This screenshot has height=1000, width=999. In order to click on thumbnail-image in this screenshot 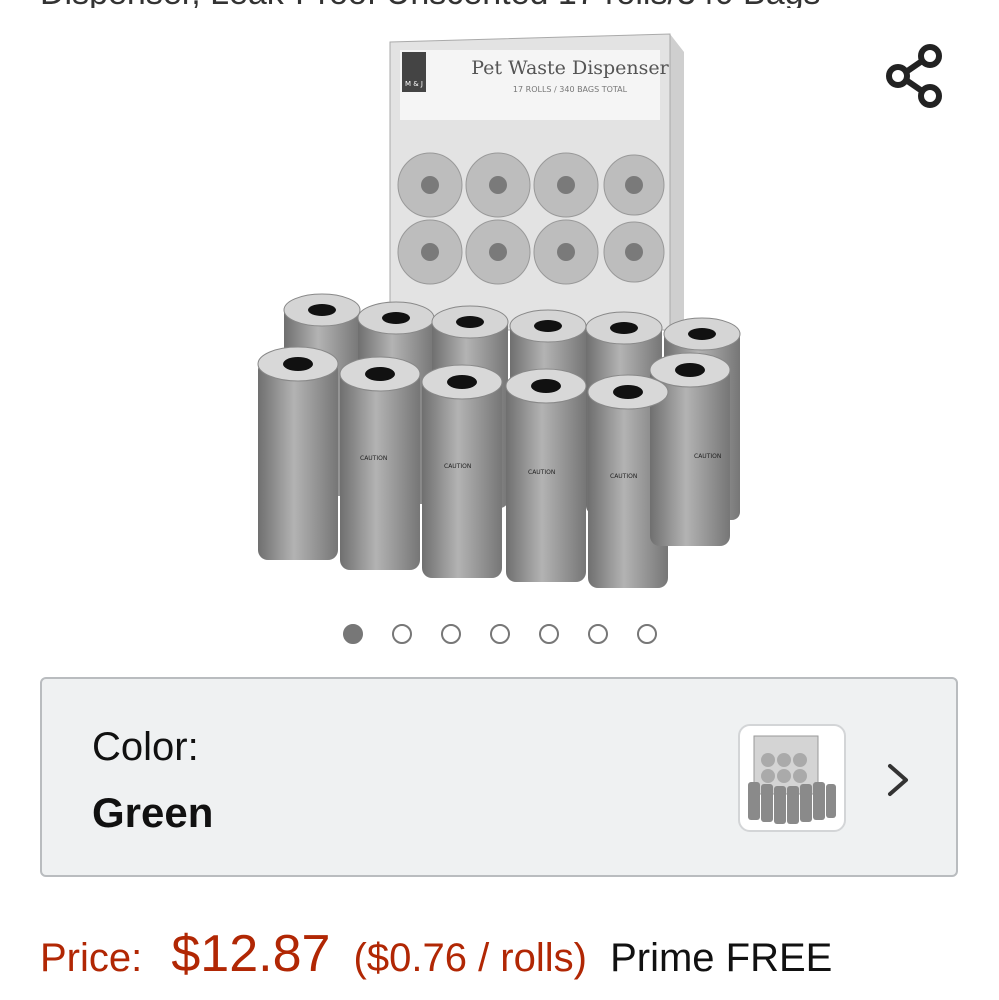, I will do `click(792, 779)`.